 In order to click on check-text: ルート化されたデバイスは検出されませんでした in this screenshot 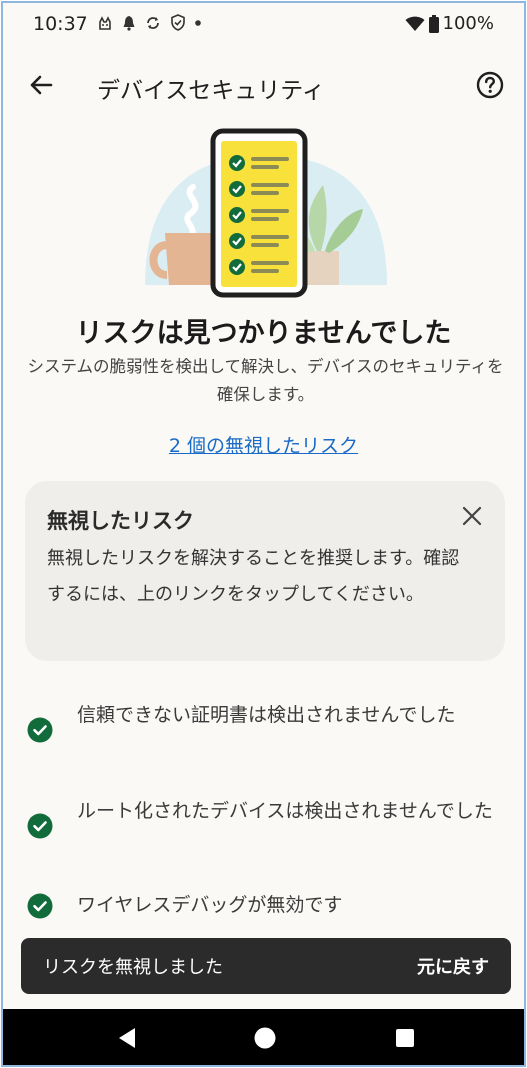, I will do `click(285, 811)`.